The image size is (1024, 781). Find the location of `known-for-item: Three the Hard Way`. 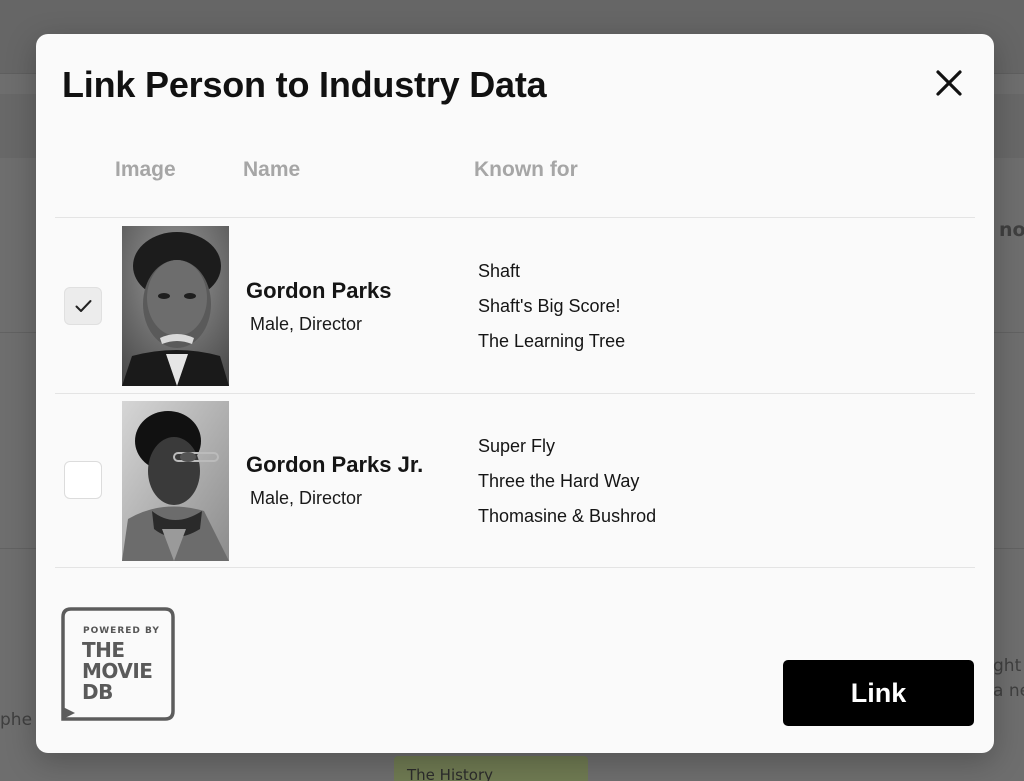

known-for-item: Three the Hard Way is located at coordinates (559, 481).